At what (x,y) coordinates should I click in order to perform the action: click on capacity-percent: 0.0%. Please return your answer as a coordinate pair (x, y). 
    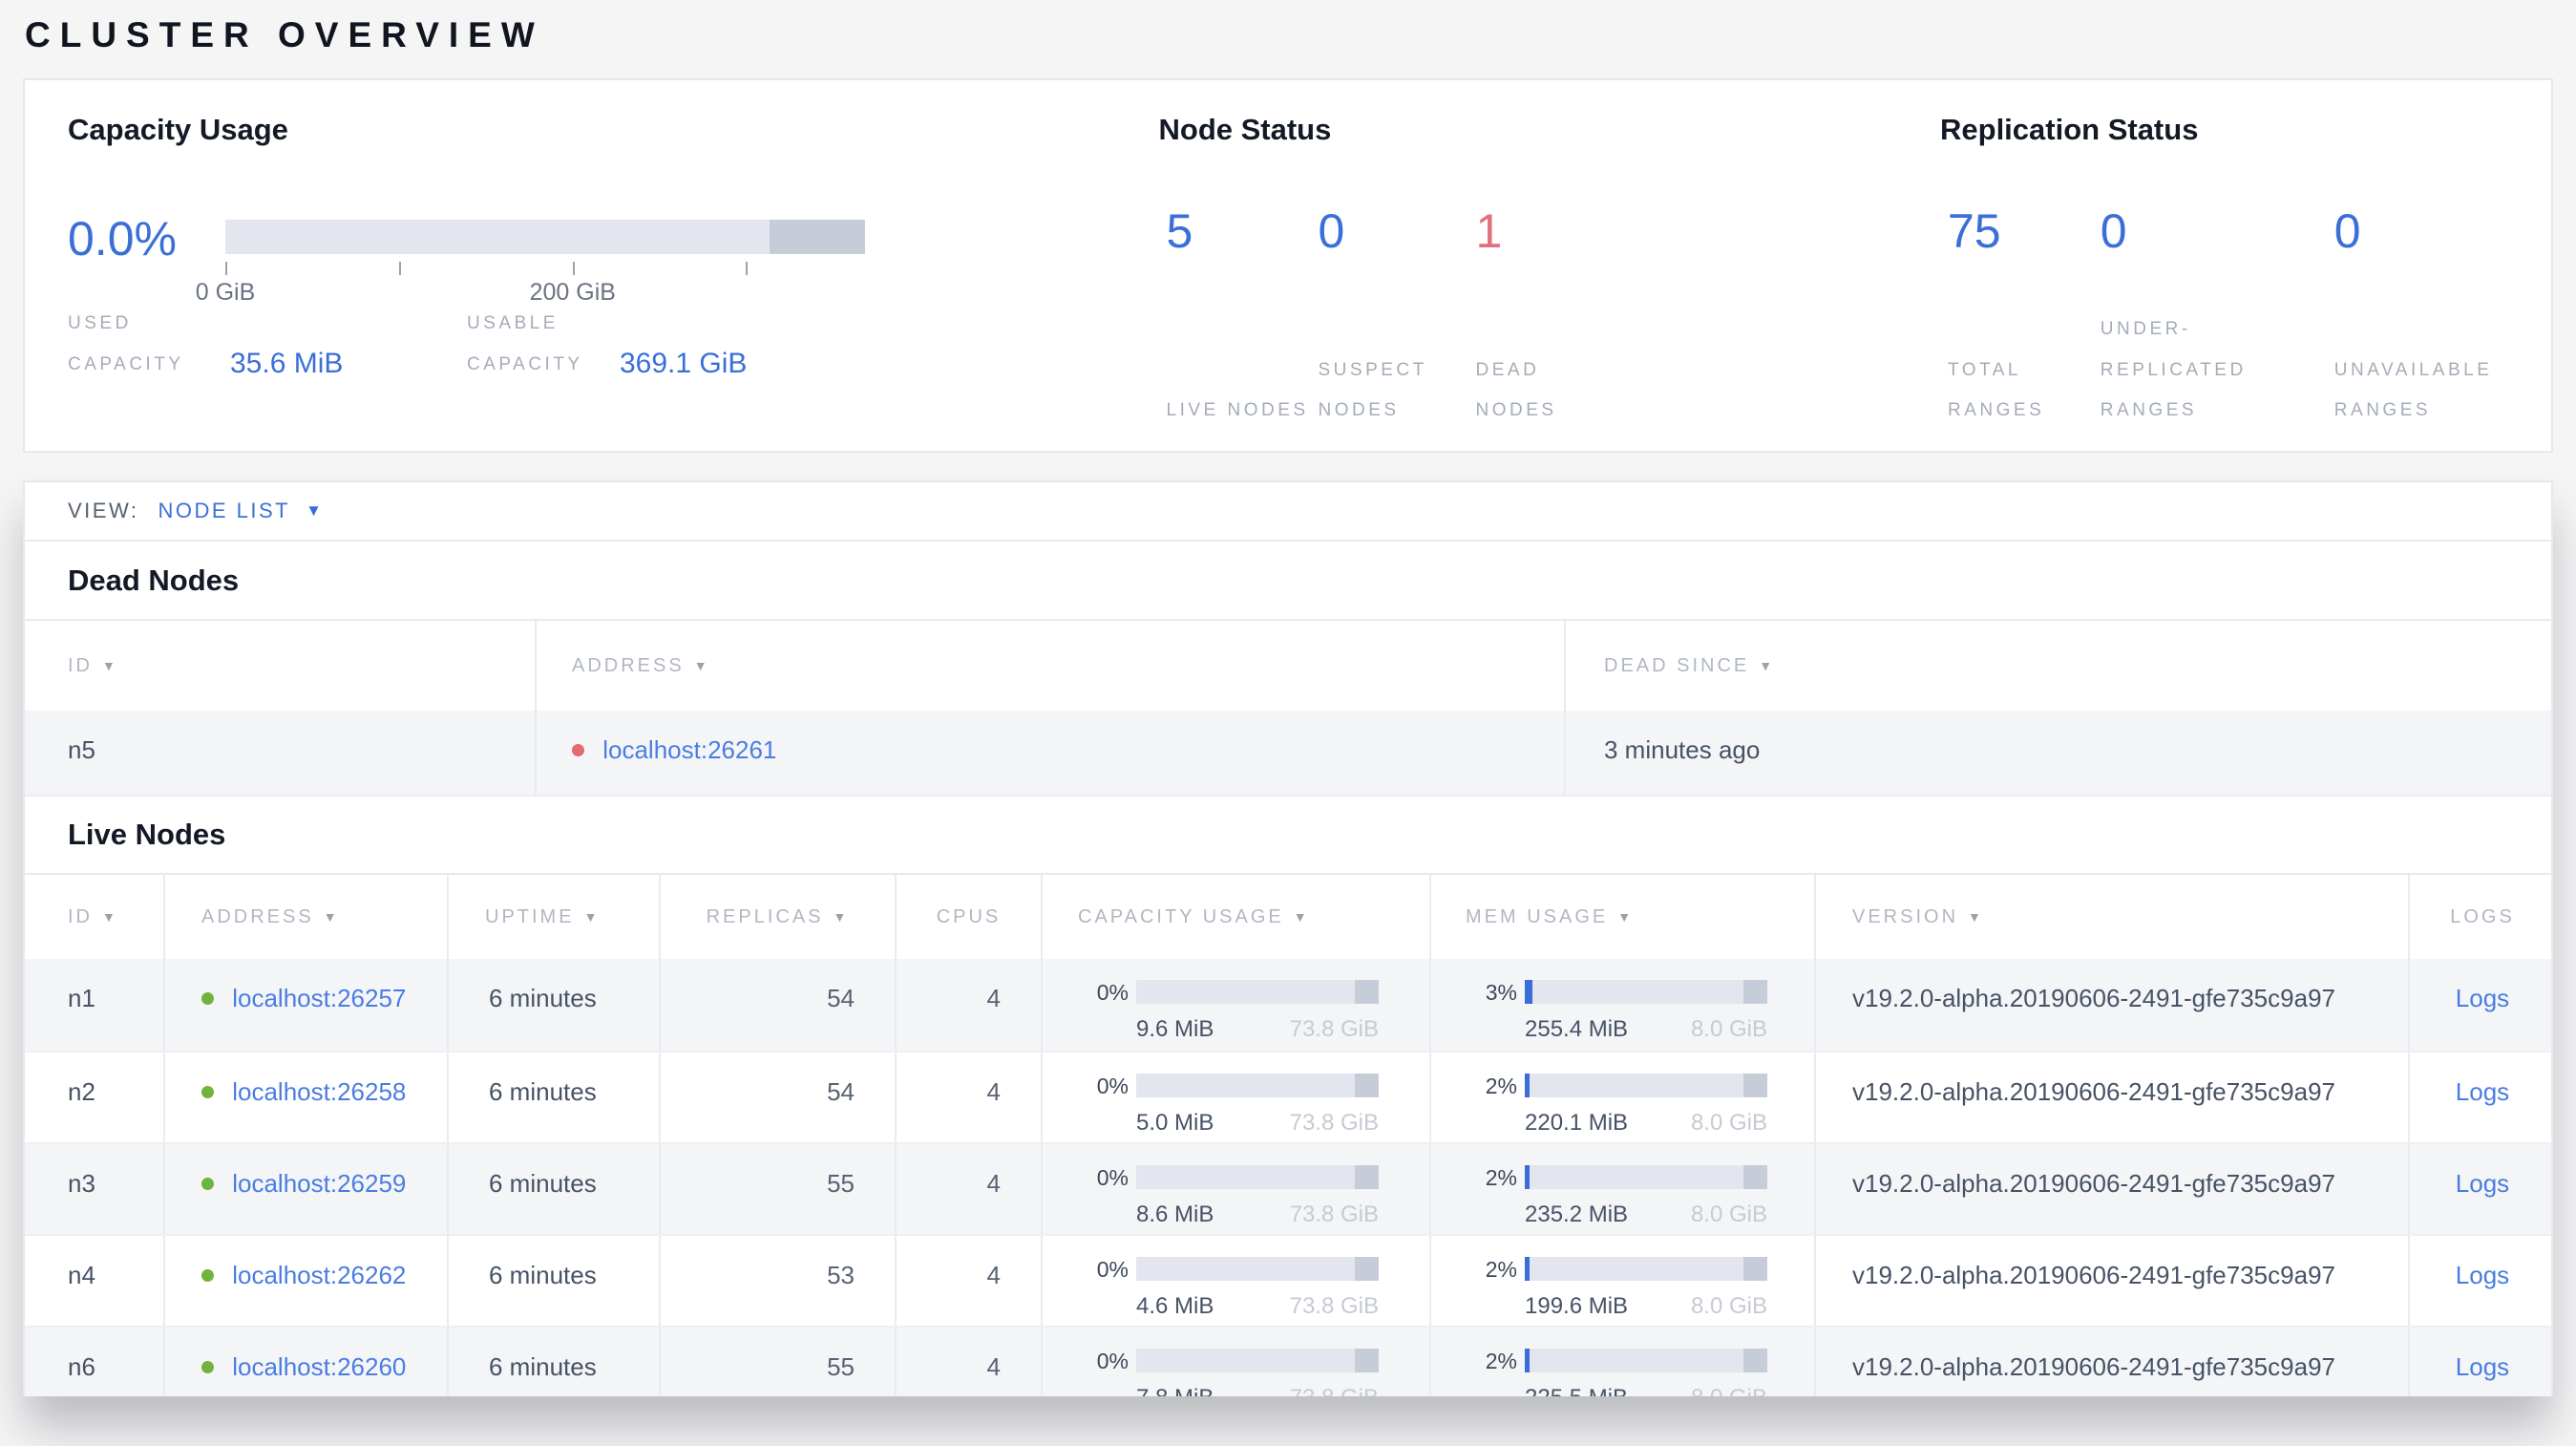
    Looking at the image, I should click on (122, 239).